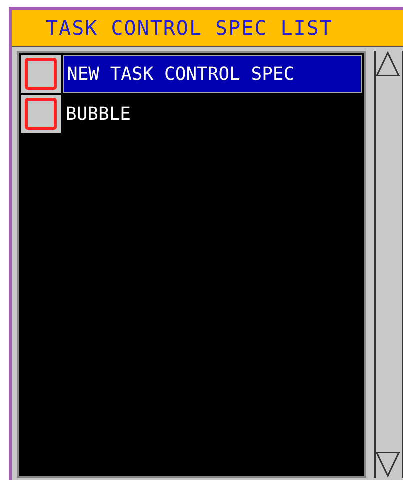  What do you see at coordinates (212, 114) in the screenshot?
I see `list-item: BUBBLE` at bounding box center [212, 114].